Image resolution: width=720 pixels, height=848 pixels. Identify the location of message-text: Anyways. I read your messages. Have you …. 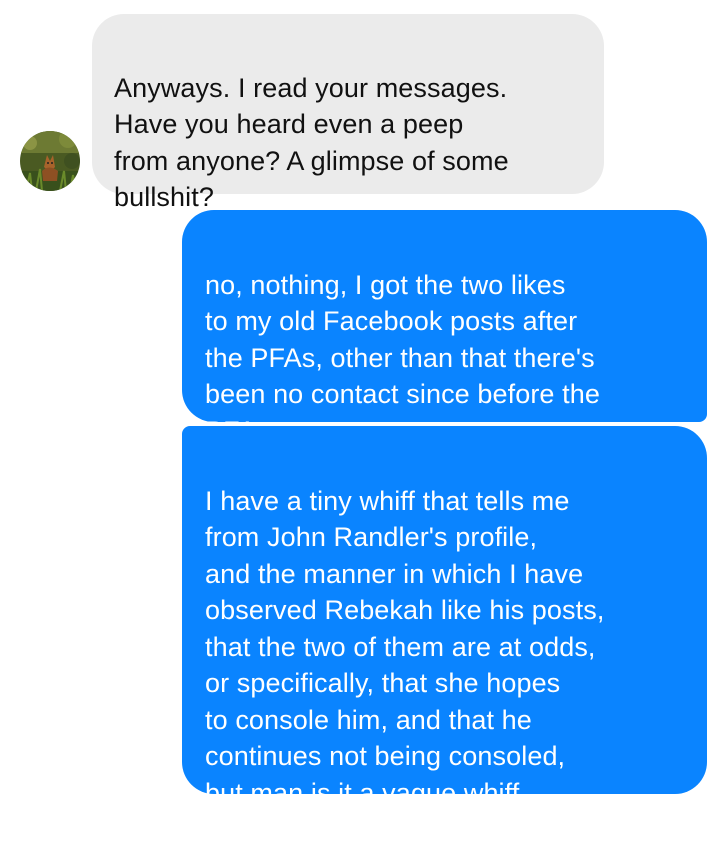
(311, 142).